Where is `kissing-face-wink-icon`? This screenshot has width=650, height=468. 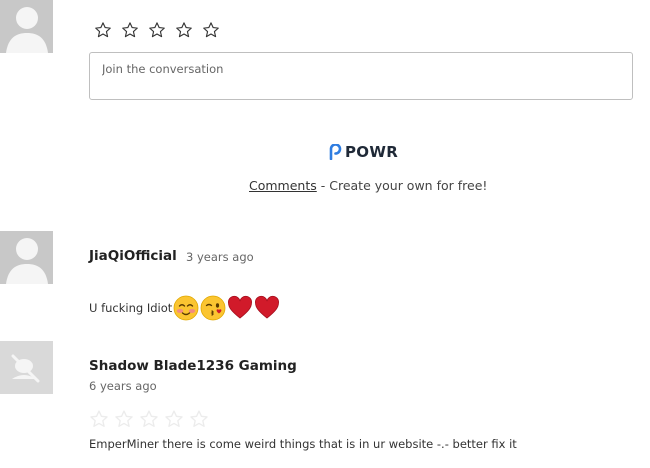
kissing-face-wink-icon is located at coordinates (213, 308).